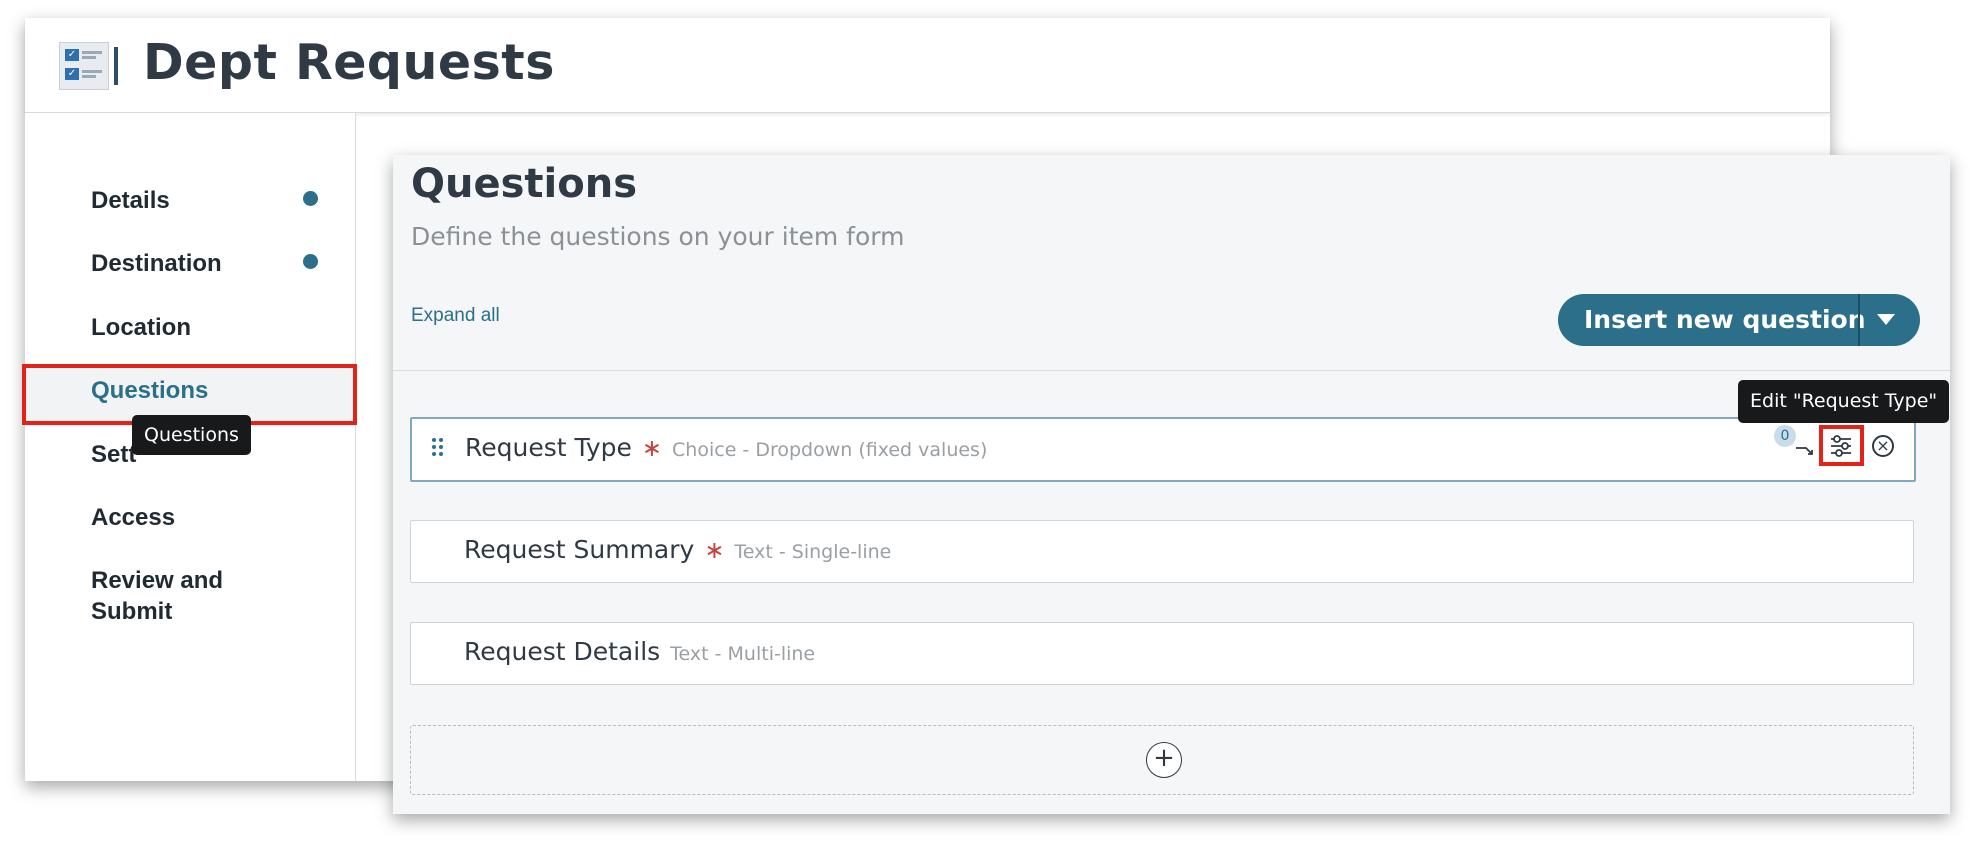  What do you see at coordinates (658, 236) in the screenshot?
I see `page-subtitle: Define the questions on your item form` at bounding box center [658, 236].